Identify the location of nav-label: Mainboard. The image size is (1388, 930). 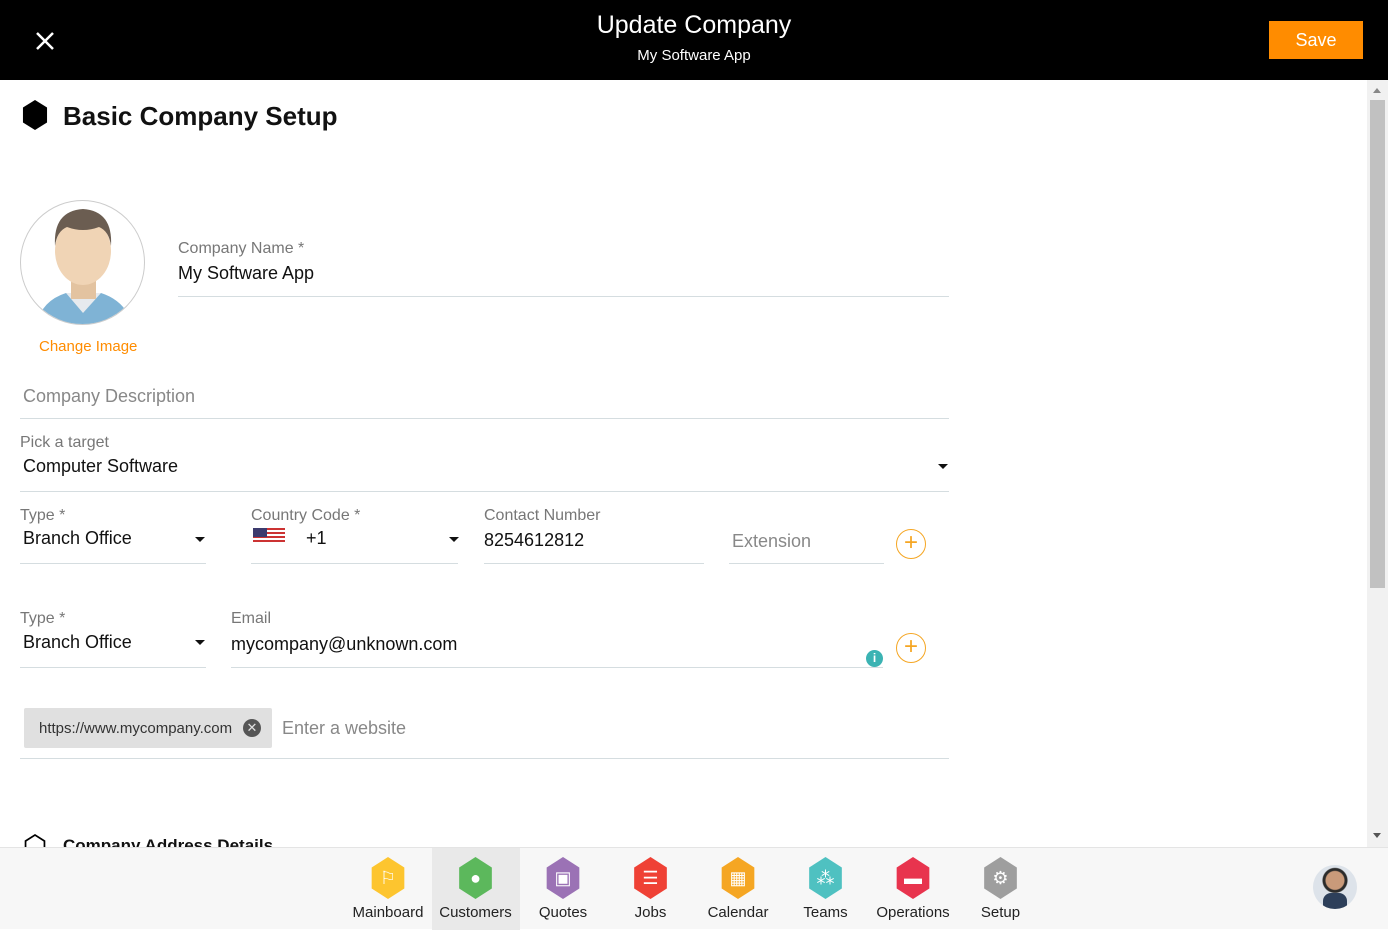
(388, 912).